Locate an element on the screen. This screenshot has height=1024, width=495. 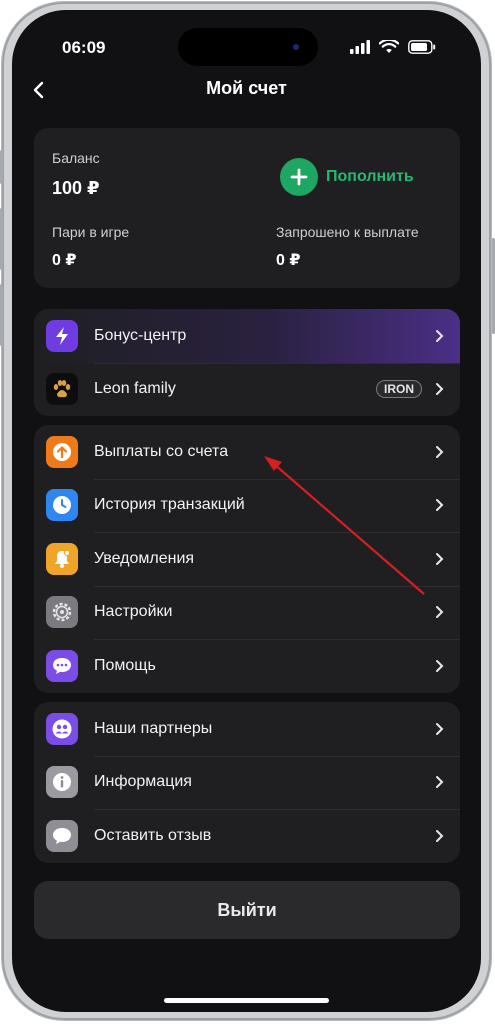
volume-up-button is located at coordinates (1, 239).